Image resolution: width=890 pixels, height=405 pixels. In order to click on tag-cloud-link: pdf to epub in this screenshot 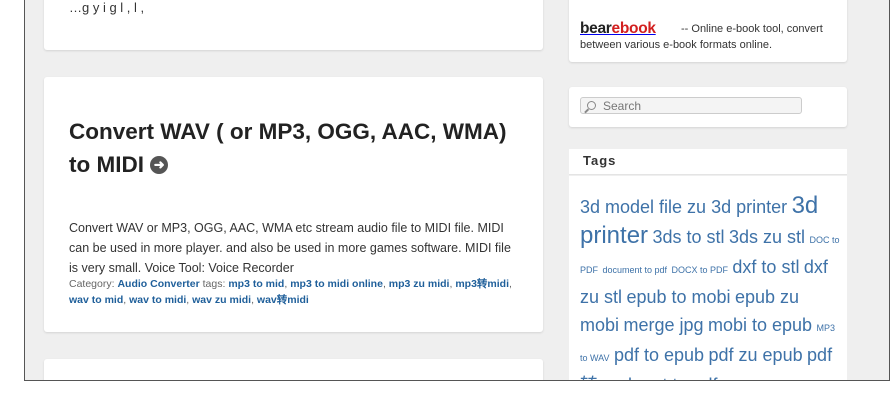, I will do `click(659, 355)`.